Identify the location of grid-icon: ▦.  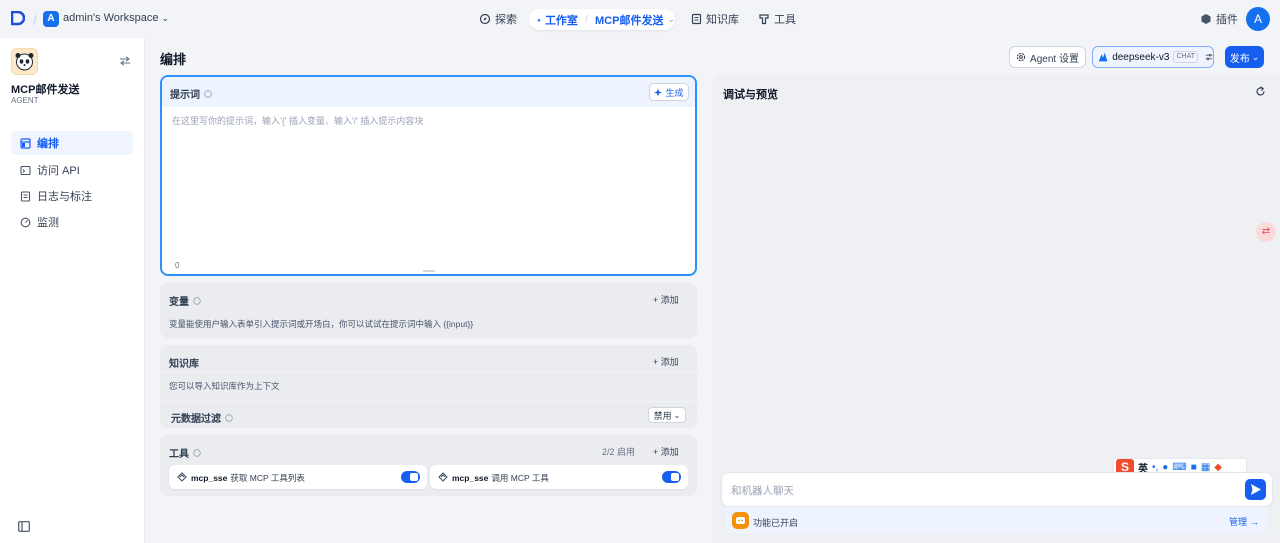
(1205, 467).